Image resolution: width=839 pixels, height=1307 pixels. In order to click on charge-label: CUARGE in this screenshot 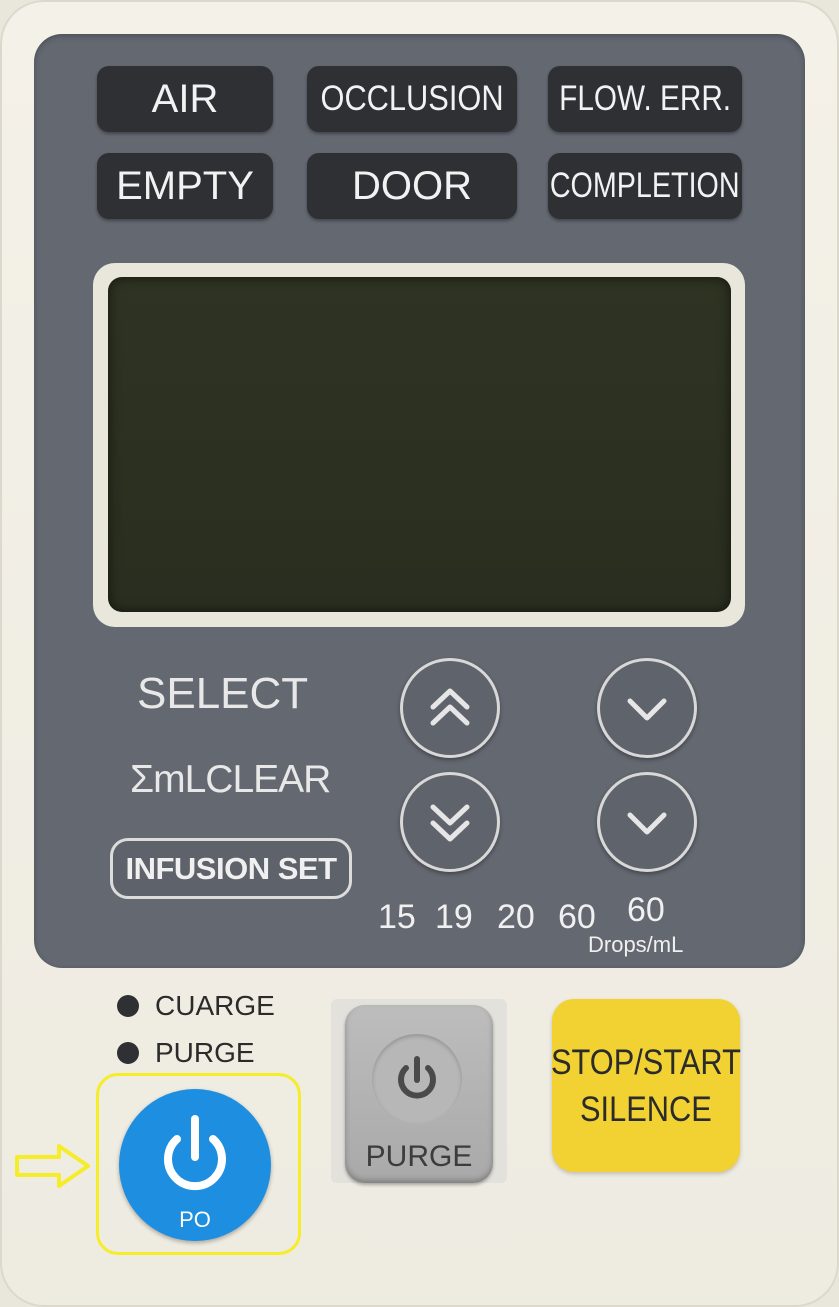, I will do `click(215, 1005)`.